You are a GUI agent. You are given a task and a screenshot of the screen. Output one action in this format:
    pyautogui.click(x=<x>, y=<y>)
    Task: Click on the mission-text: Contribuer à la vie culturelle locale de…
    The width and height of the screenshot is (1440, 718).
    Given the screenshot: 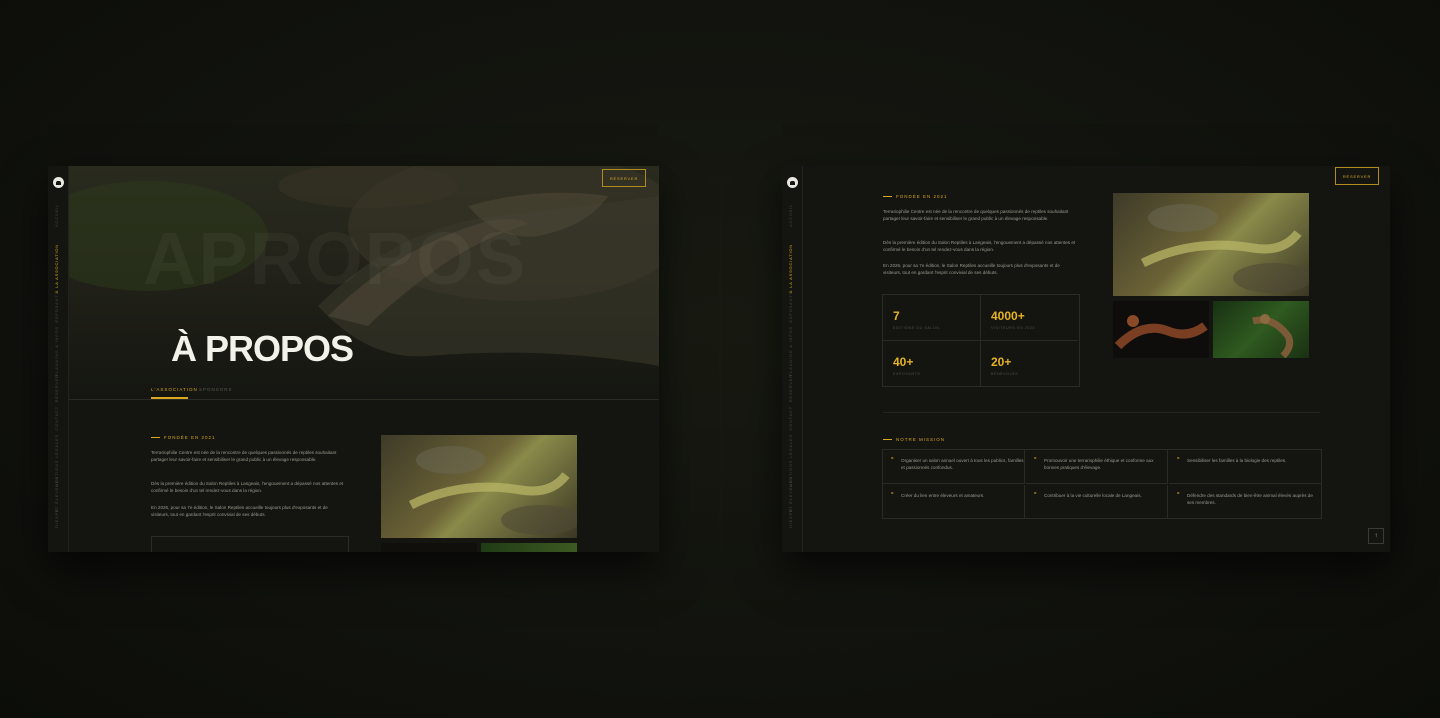 What is the action you would take?
    pyautogui.click(x=1093, y=495)
    